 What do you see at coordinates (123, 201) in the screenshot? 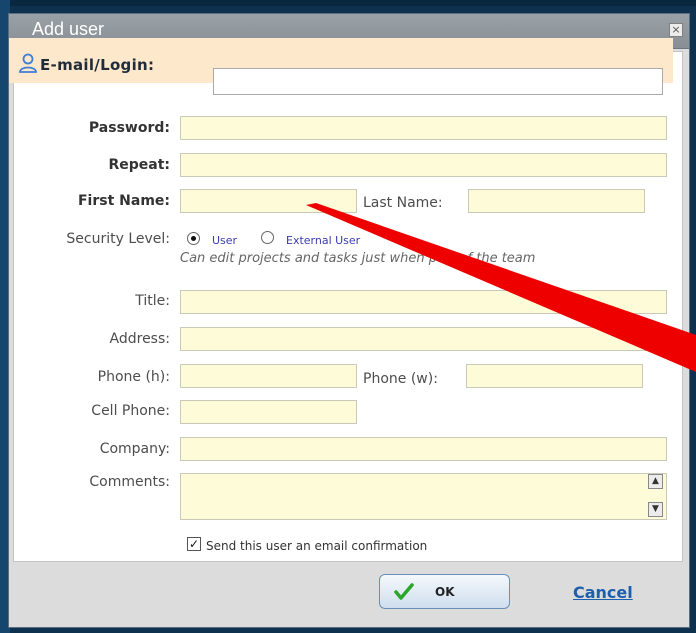
I see `first-name-label: First Name:` at bounding box center [123, 201].